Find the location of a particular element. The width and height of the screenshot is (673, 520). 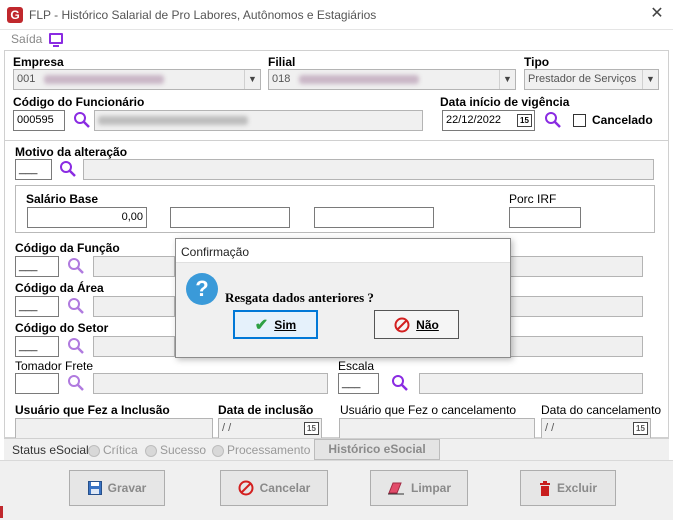

historico-esocial-button: Histórico eSocial is located at coordinates (377, 449).